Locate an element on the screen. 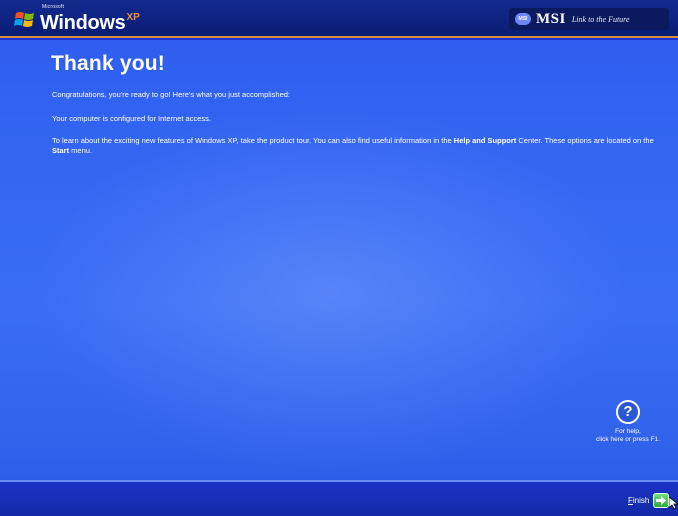  windows-label: Windows is located at coordinates (83, 23).